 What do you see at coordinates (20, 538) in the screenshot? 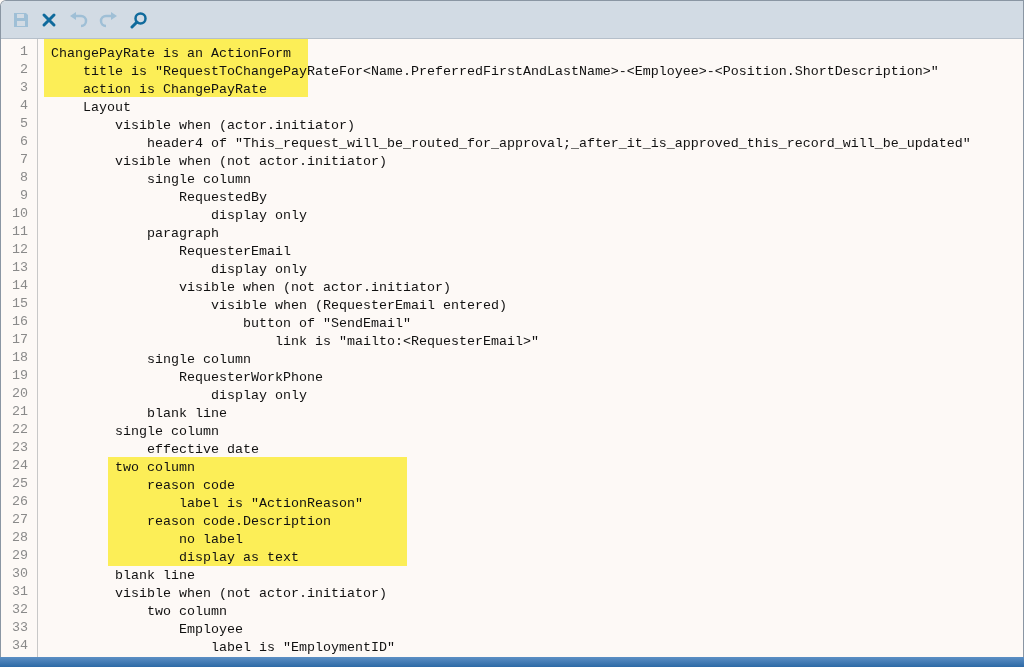
I see `line-number: 28` at bounding box center [20, 538].